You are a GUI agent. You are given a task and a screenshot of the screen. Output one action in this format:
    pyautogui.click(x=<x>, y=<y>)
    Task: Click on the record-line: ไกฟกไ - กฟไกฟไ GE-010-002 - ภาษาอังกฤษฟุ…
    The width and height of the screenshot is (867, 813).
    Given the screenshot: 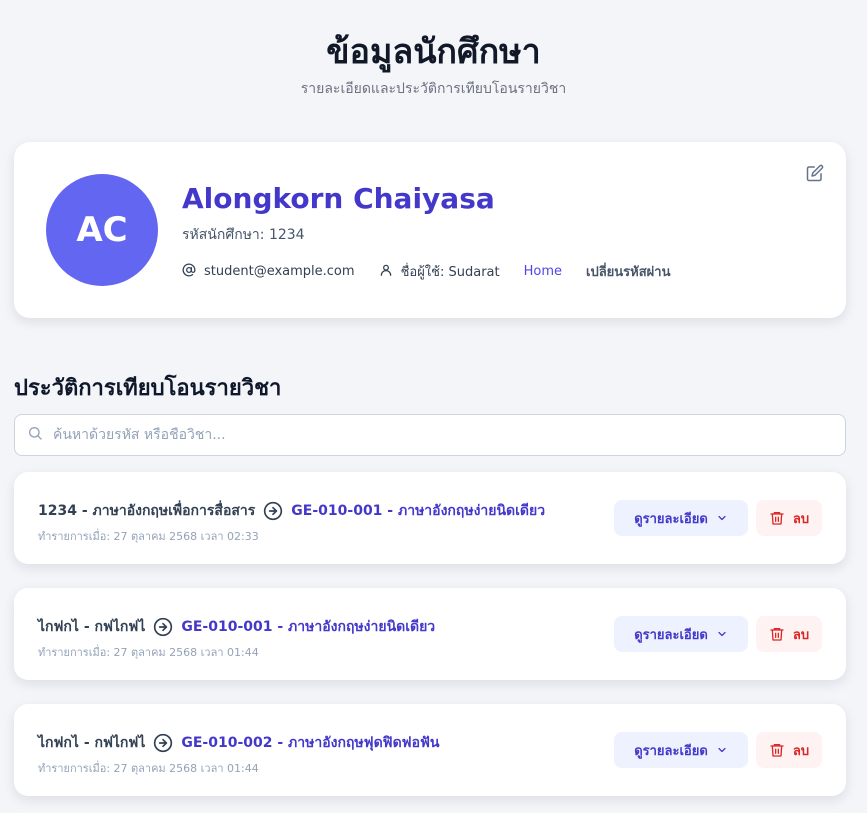 What is the action you would take?
    pyautogui.click(x=238, y=743)
    